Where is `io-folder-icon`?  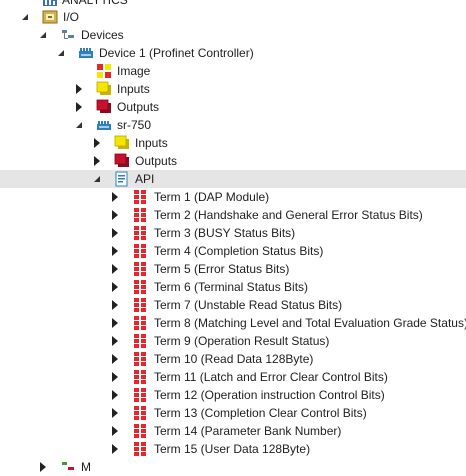 io-folder-icon is located at coordinates (50, 17).